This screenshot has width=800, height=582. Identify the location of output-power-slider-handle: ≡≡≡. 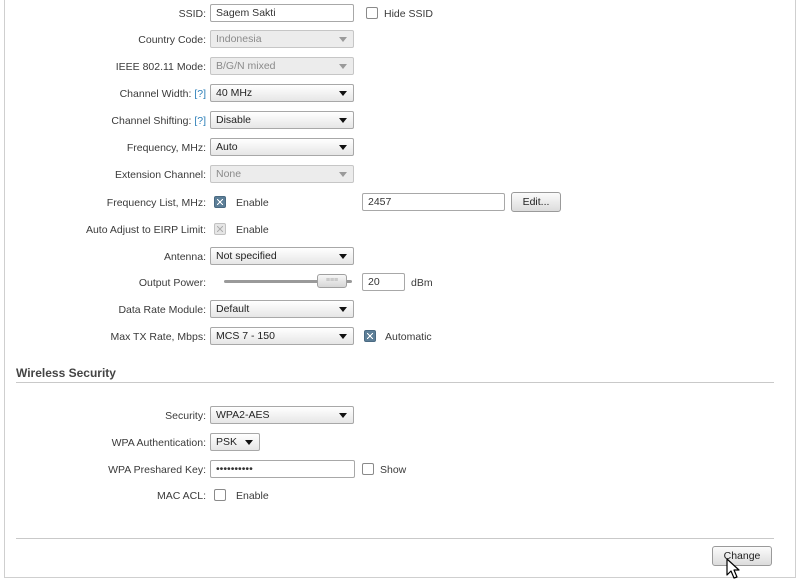
(332, 281).